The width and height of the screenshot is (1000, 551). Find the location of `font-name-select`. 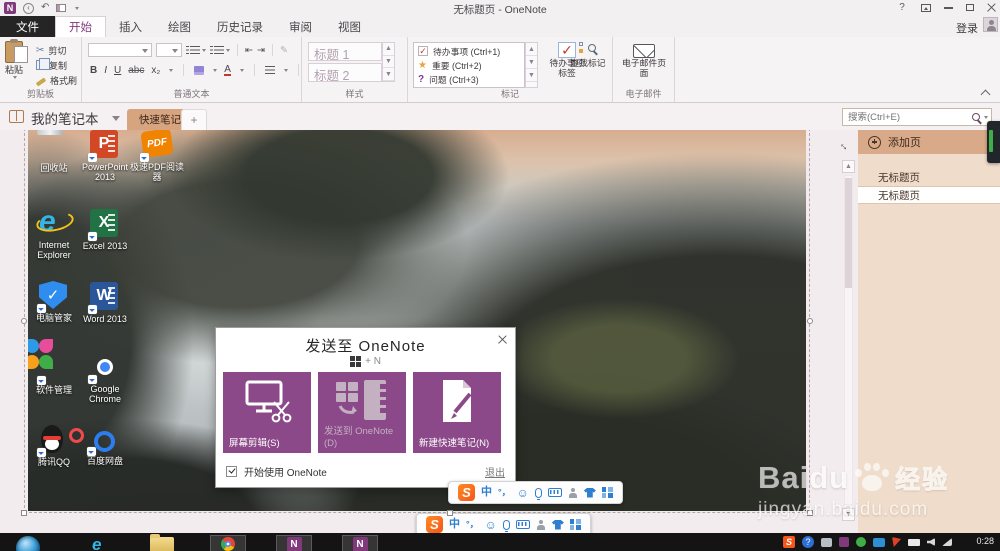

font-name-select is located at coordinates (120, 50).